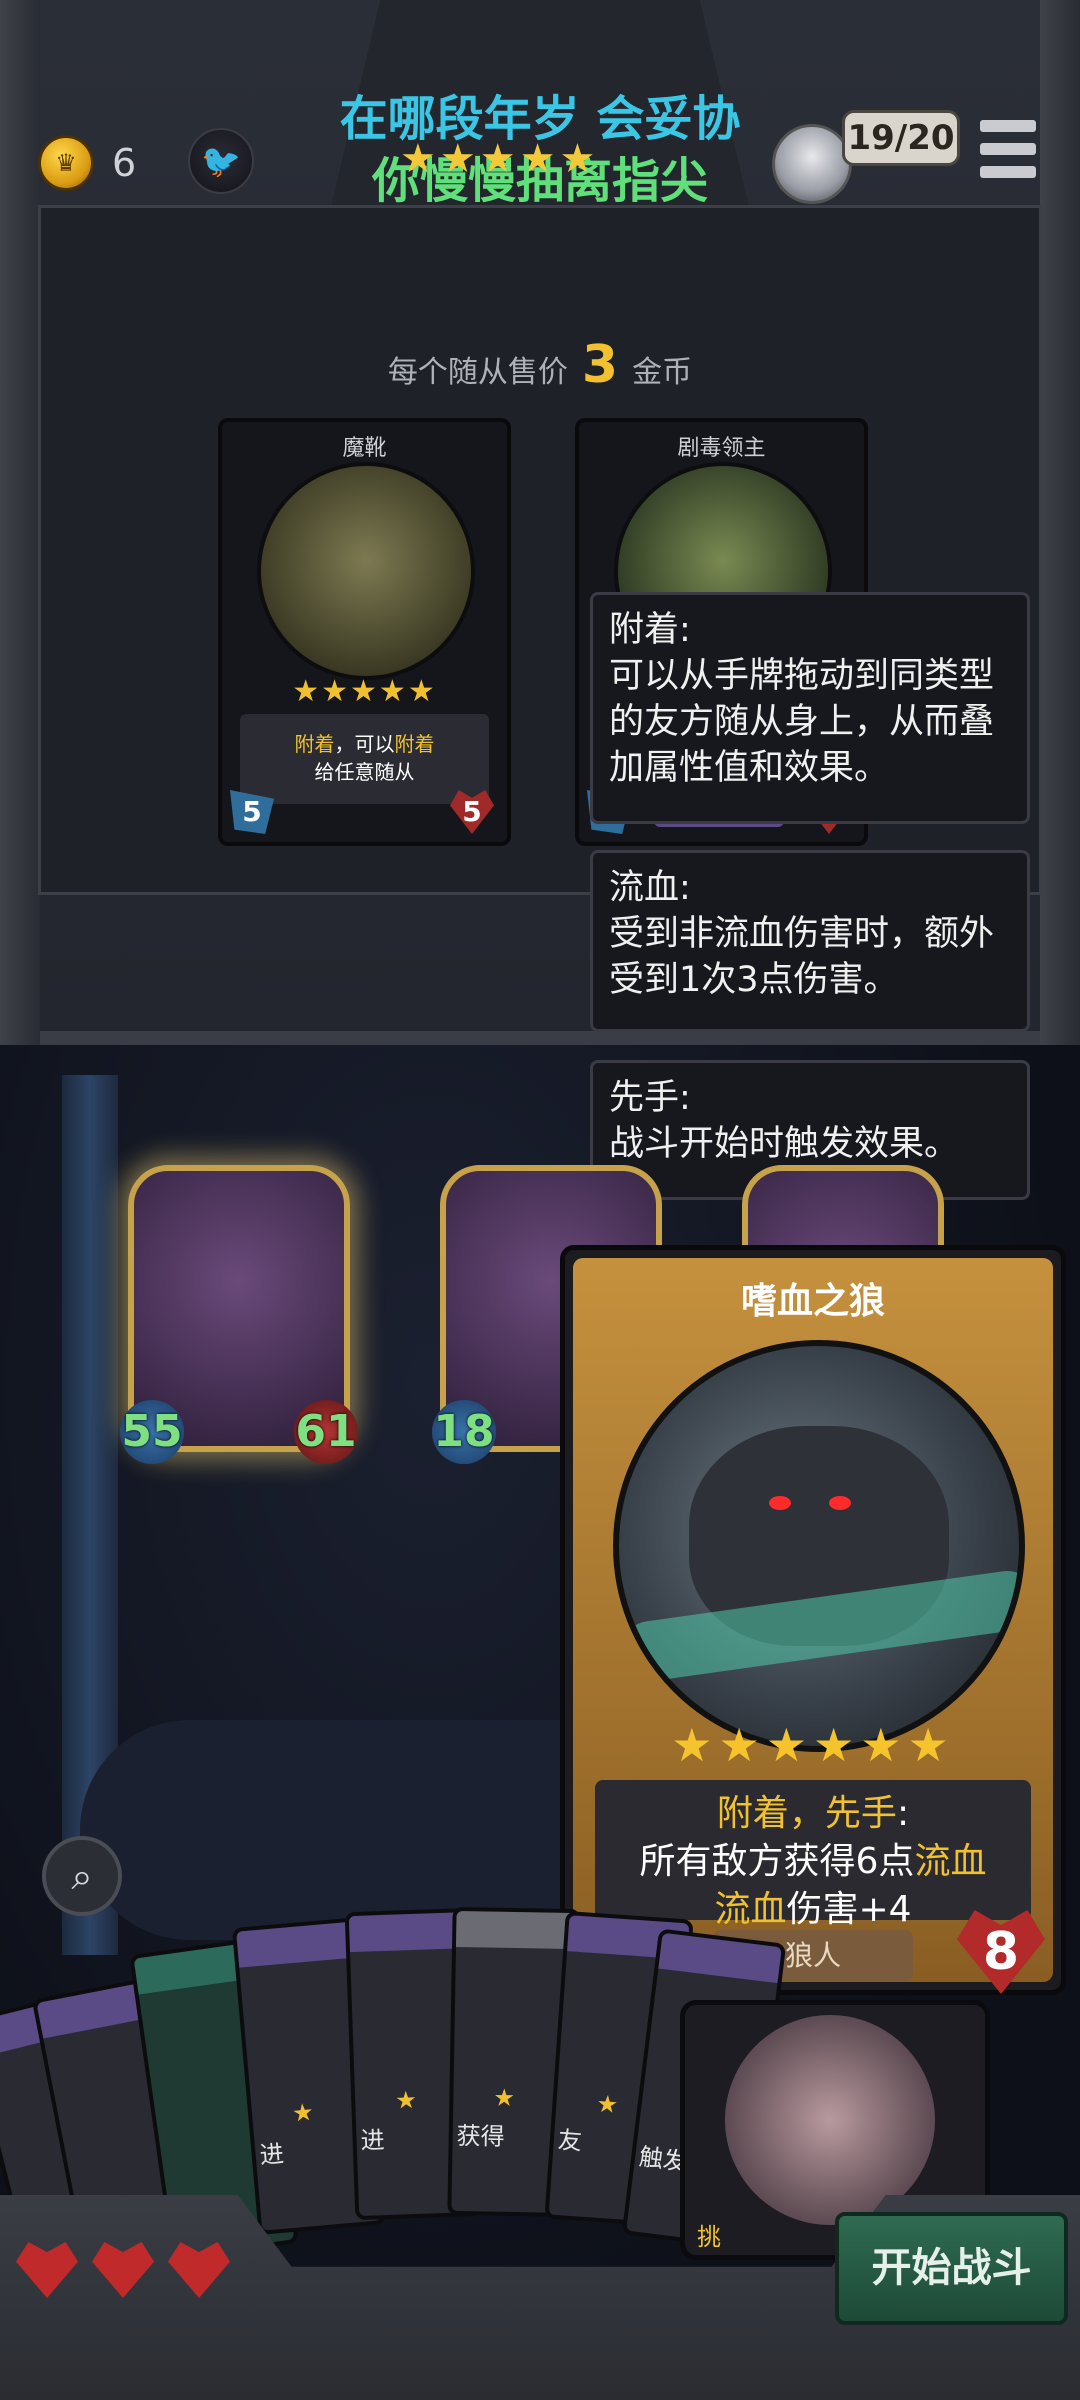  Describe the element at coordinates (802, 722) in the screenshot. I see `tooltip-text: 可以从手牌拖动到同类型的友方随从身上，从而叠加属性值和效果。` at that location.